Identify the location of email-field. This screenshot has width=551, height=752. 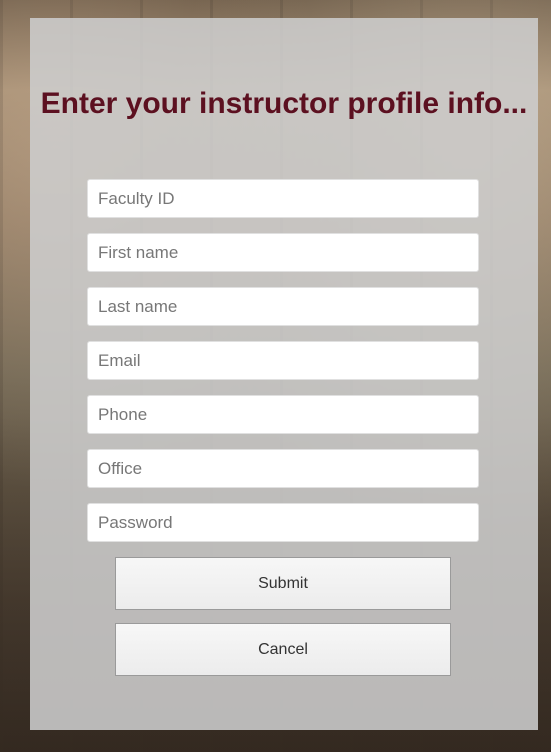
(283, 360).